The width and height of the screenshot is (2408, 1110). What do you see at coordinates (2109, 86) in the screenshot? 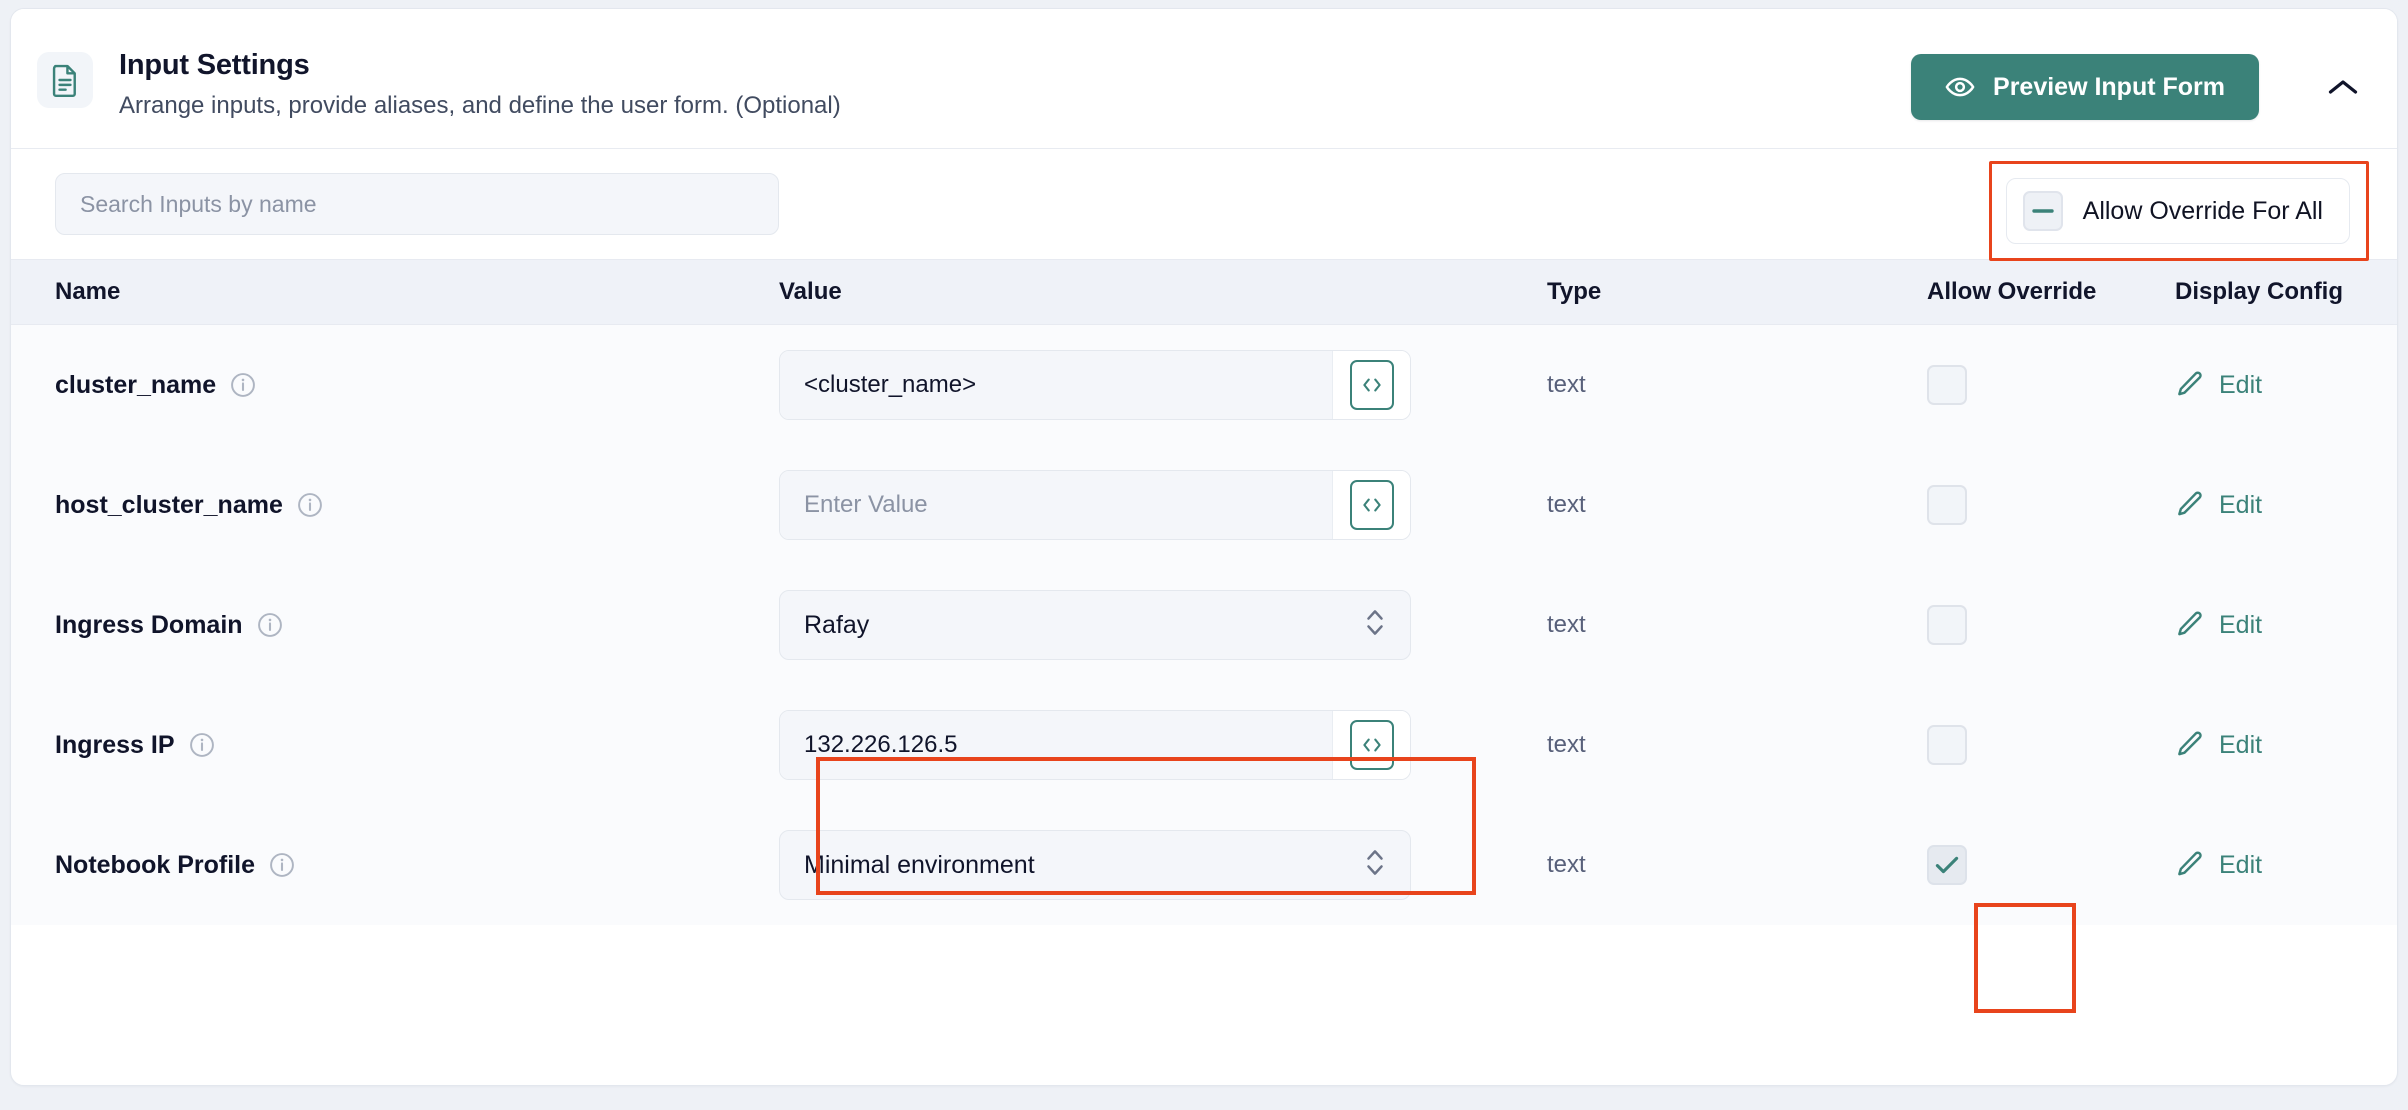
I see `preview-input-form-label: Preview Input Form` at bounding box center [2109, 86].